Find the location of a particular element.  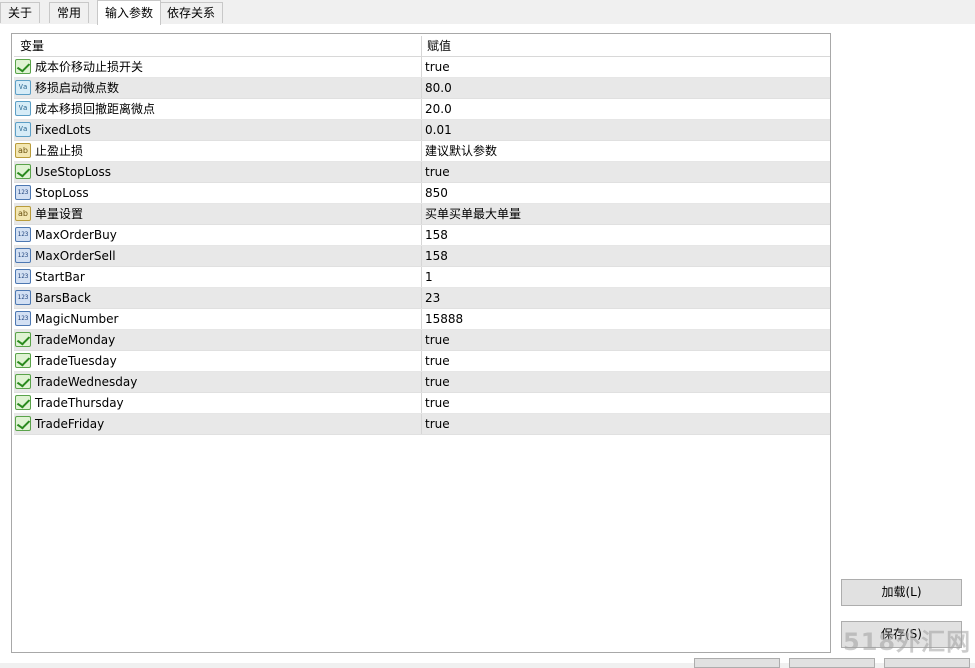

tab-common: 常用 is located at coordinates (69, 12).